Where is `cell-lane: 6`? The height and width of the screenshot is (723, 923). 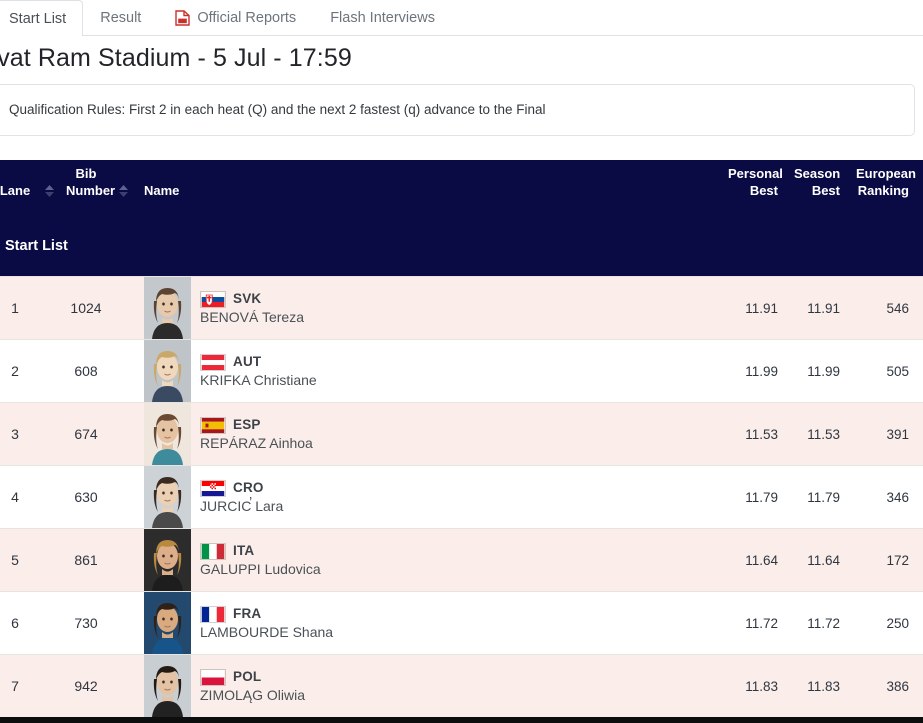
cell-lane: 6 is located at coordinates (19, 623).